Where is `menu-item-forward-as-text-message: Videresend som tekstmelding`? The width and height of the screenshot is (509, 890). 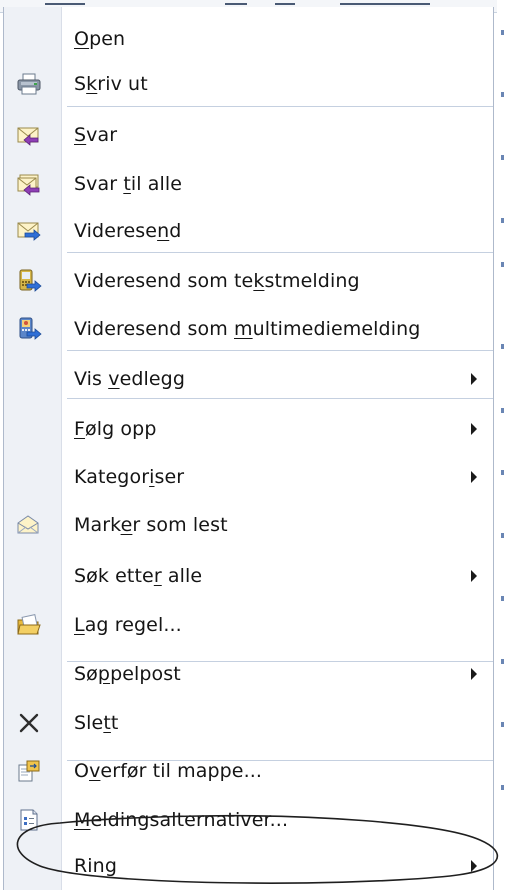 menu-item-forward-as-text-message: Videresend som tekstmelding is located at coordinates (248, 281).